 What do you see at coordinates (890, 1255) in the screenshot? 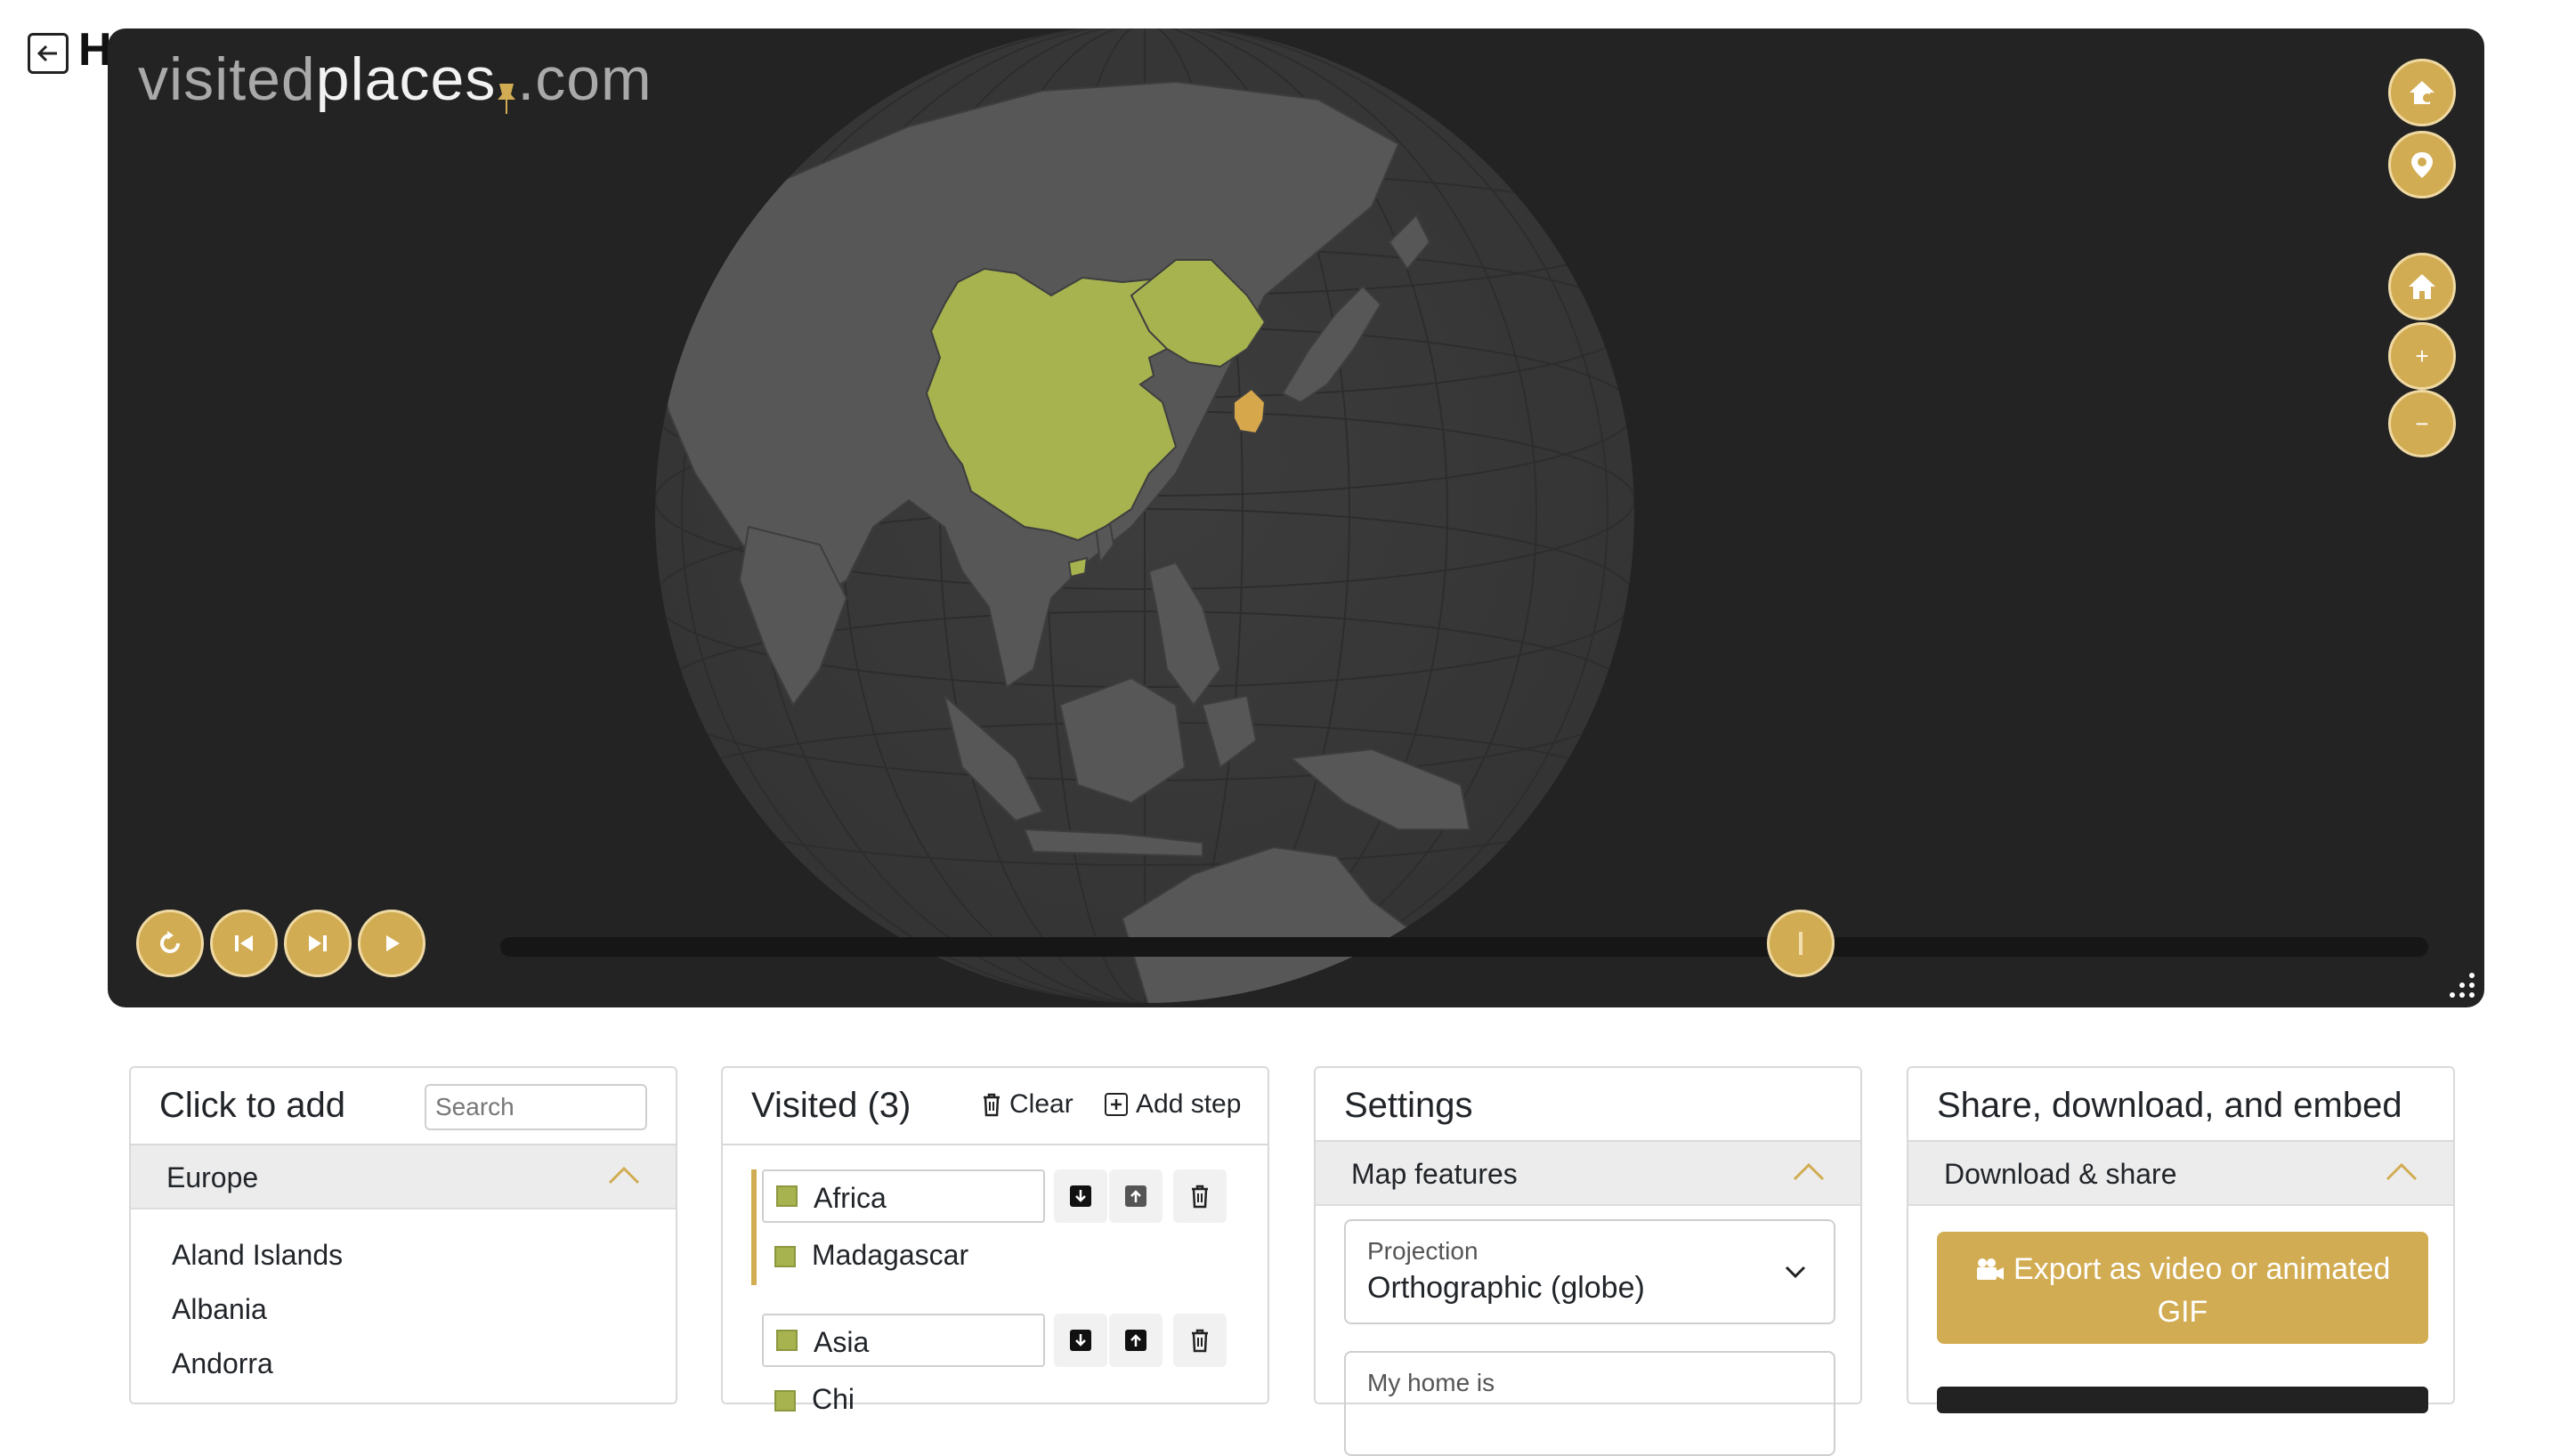
I see `visited-country-item: Madagascar` at bounding box center [890, 1255].